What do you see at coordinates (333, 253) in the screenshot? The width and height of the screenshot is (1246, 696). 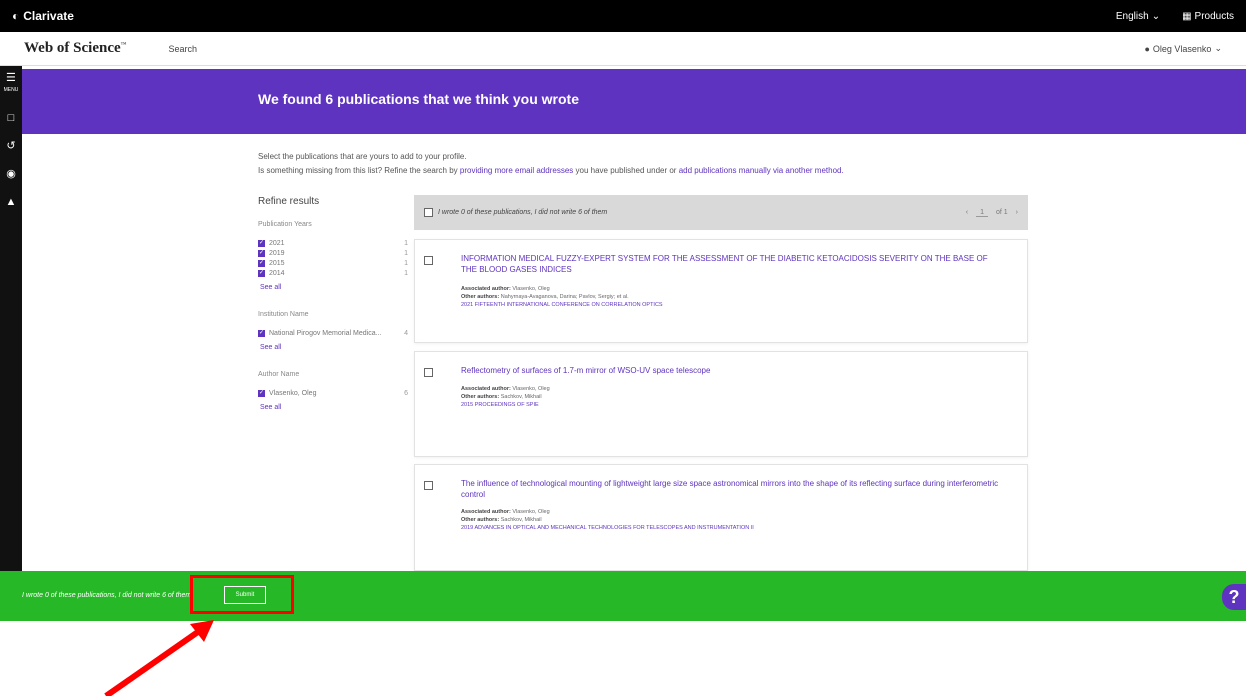 I see `facet-year: ✓ 2019 1` at bounding box center [333, 253].